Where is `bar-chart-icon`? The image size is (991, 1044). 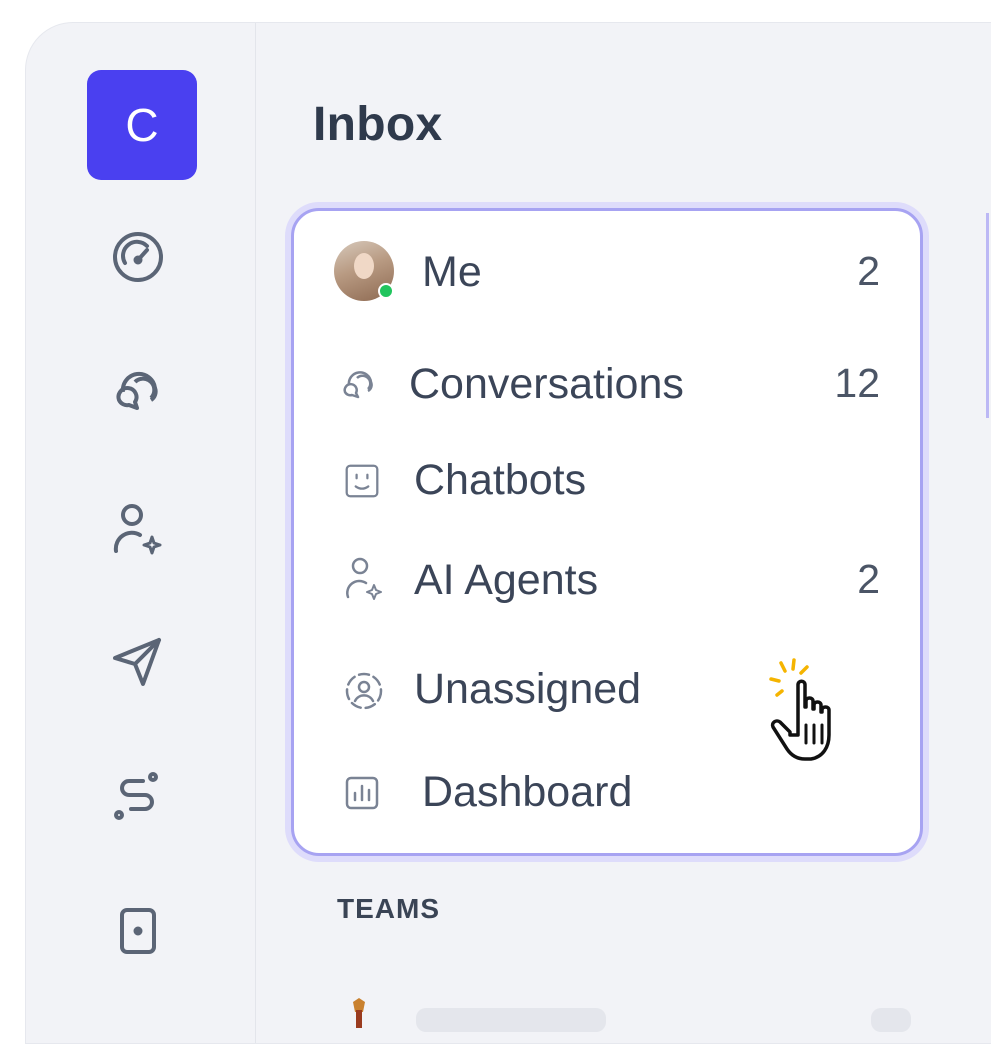
bar-chart-icon is located at coordinates (362, 793).